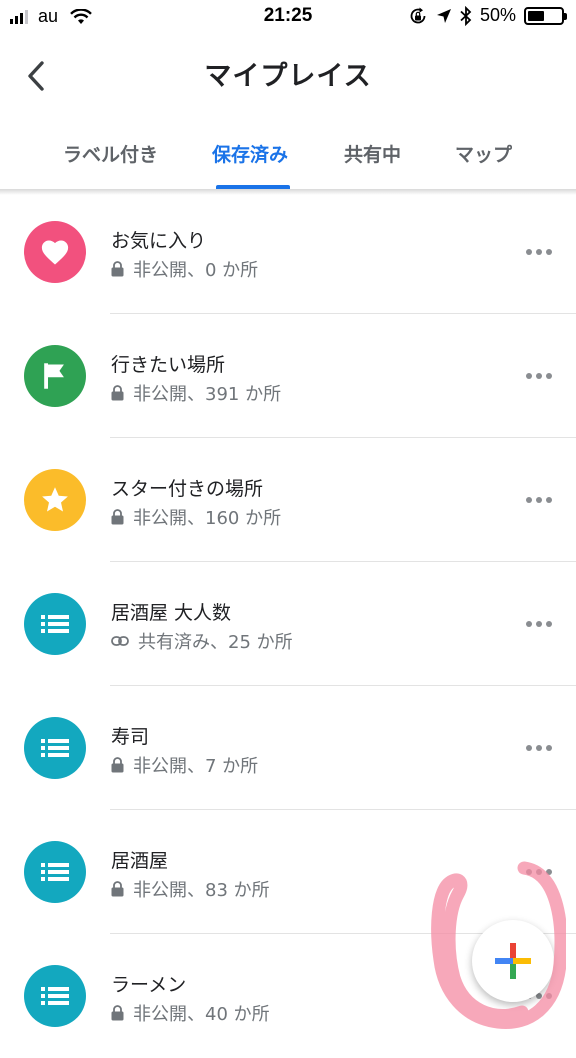 The height and width of the screenshot is (1058, 576). I want to click on list-subtitle: 非公開、83 か所, so click(190, 889).